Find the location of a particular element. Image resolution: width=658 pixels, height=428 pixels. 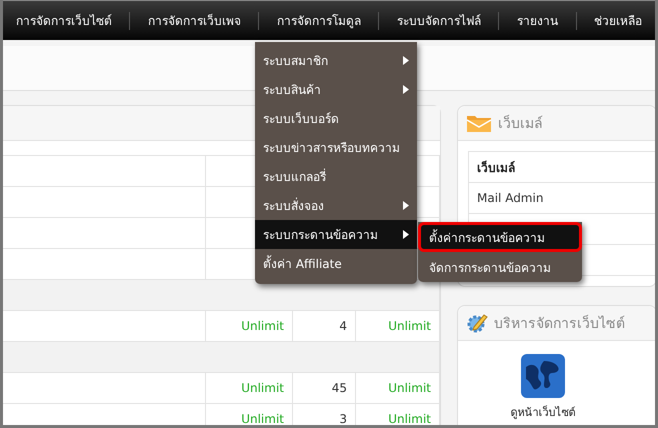

nav-menu-item: การจัดการเว็บไซต์ is located at coordinates (64, 20).